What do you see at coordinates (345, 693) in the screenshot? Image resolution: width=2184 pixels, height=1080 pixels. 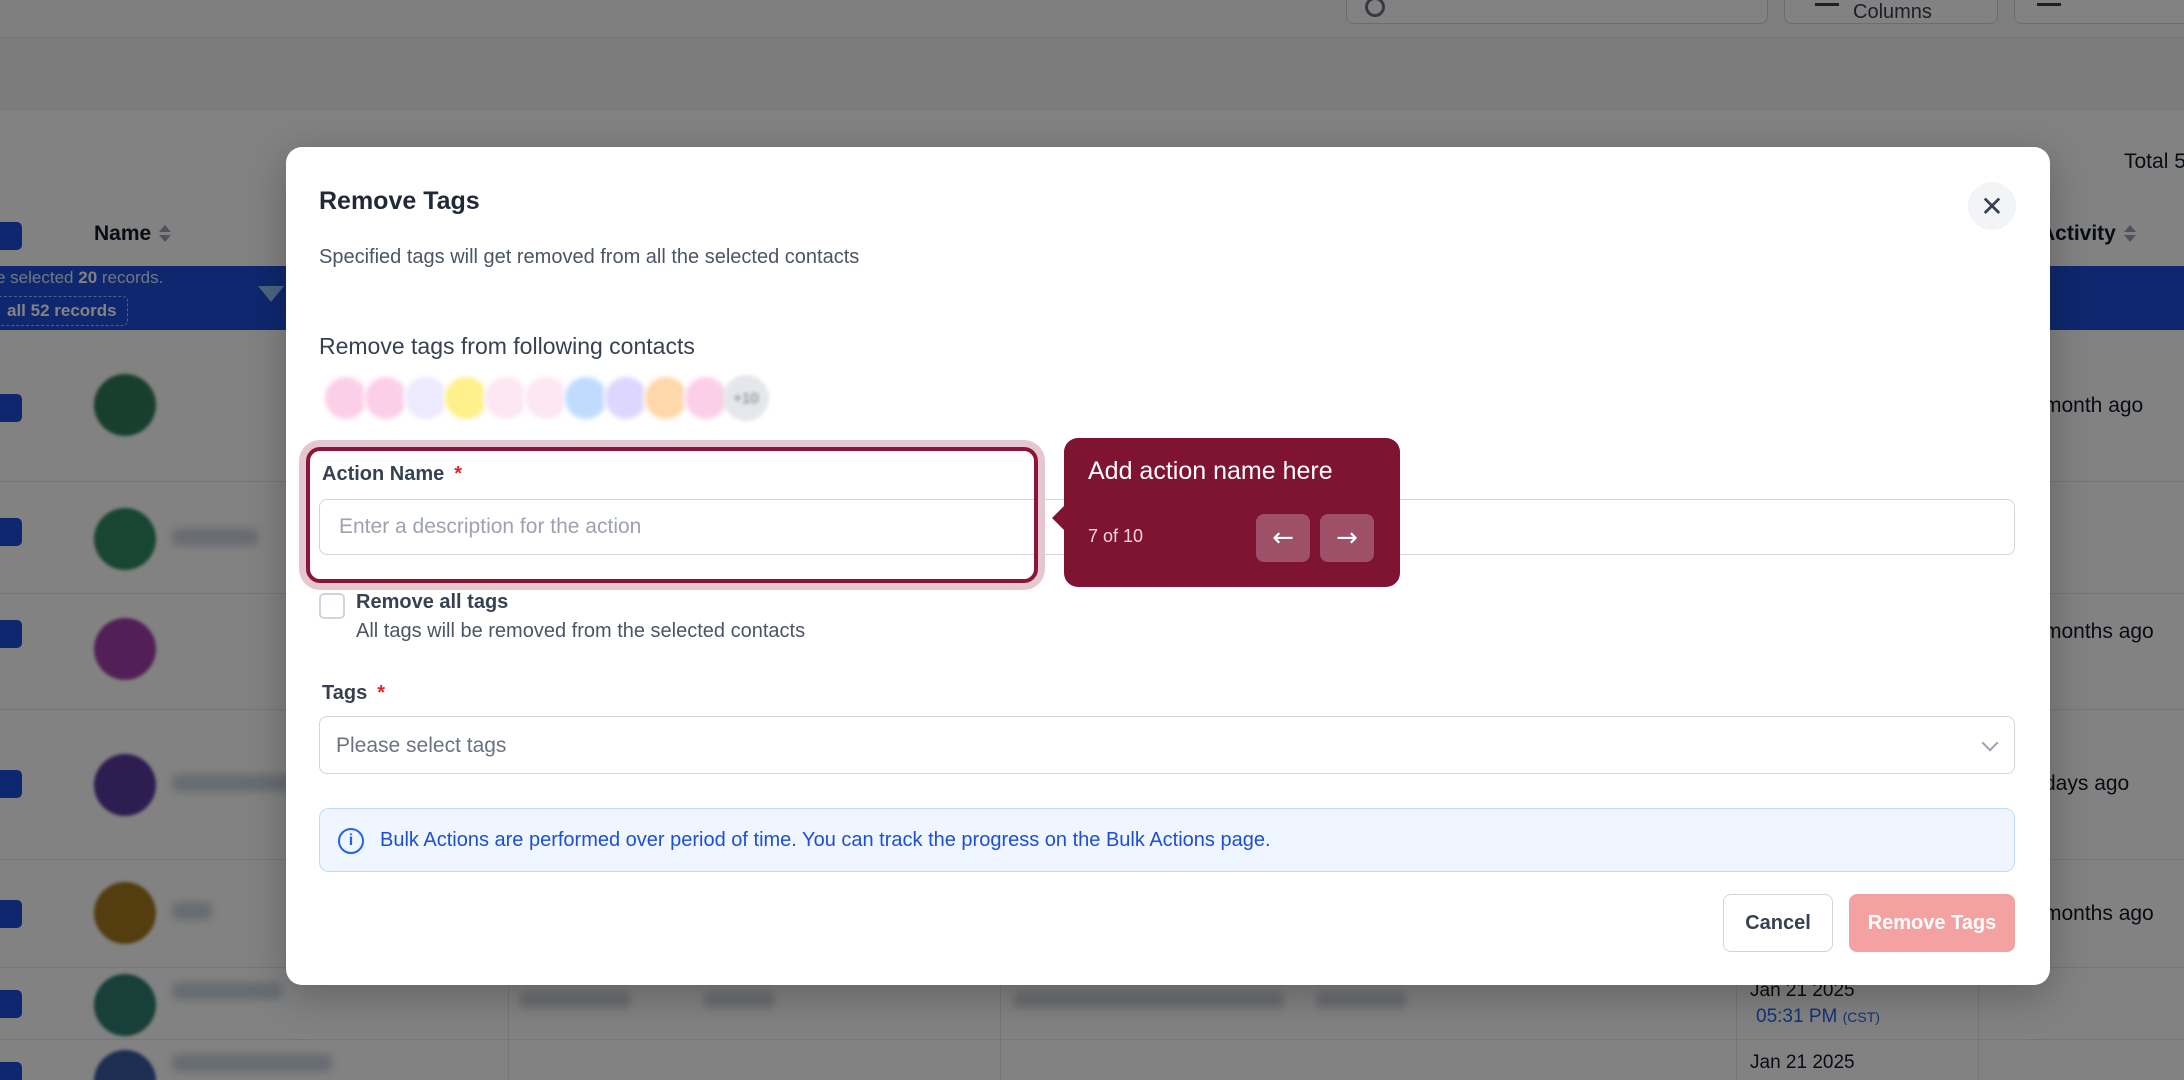 I see `tags-label-text: Tags` at bounding box center [345, 693].